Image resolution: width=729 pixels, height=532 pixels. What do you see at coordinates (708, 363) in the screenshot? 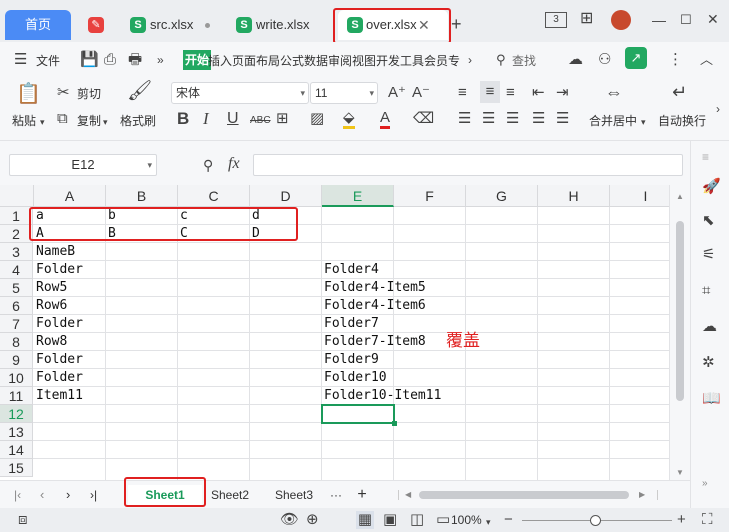
I see `ai-icon: ✲` at bounding box center [708, 363].